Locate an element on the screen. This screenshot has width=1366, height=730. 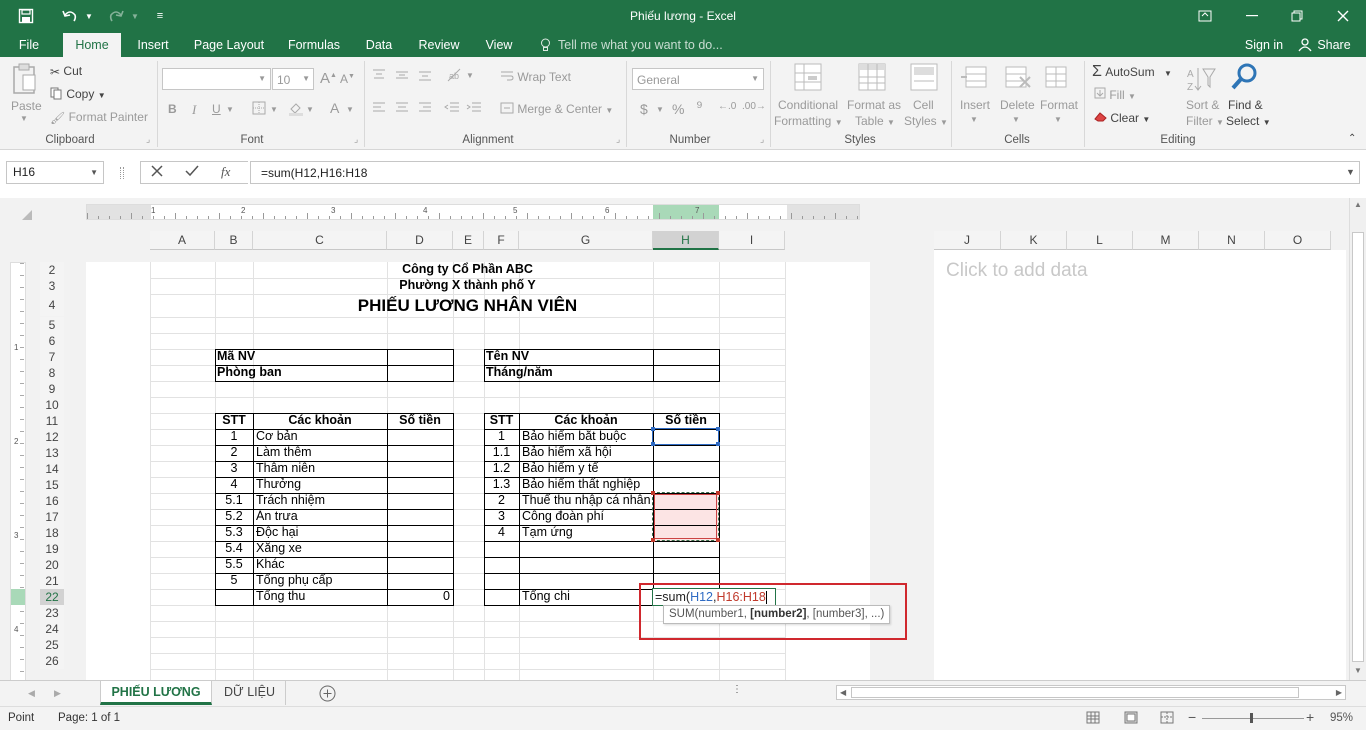
row-header: 16 is located at coordinates (52, 501).